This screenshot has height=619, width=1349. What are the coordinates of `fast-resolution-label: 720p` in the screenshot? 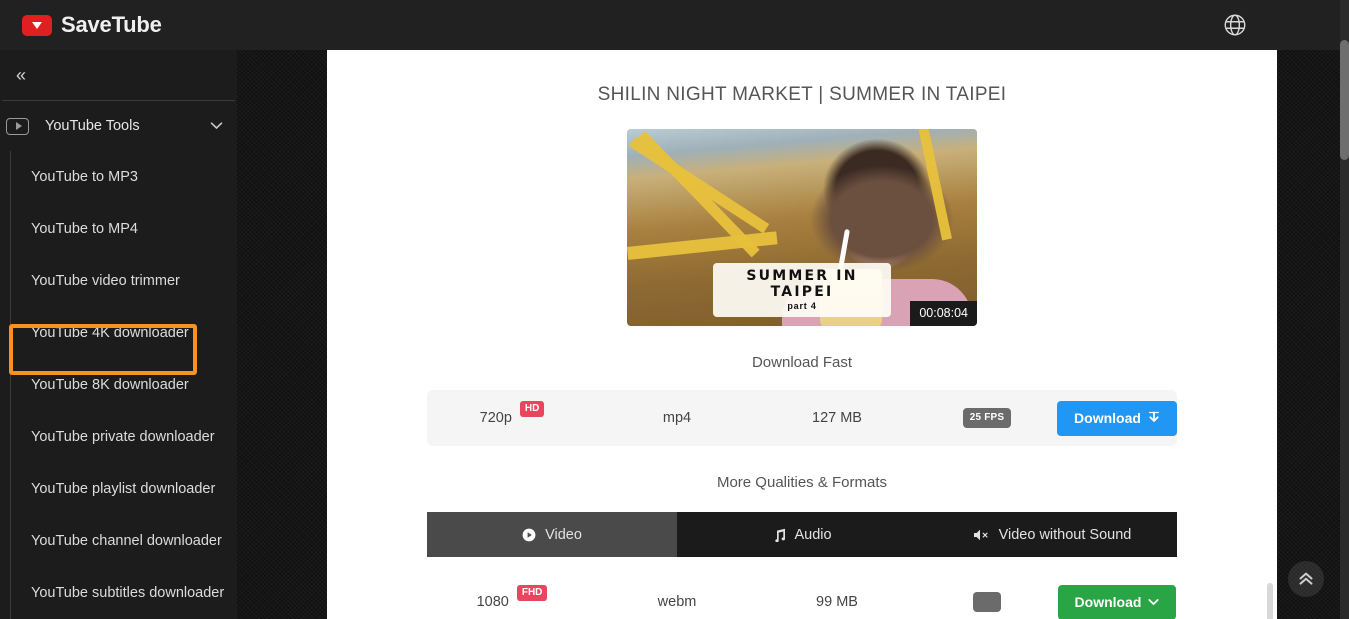 It's located at (495, 418).